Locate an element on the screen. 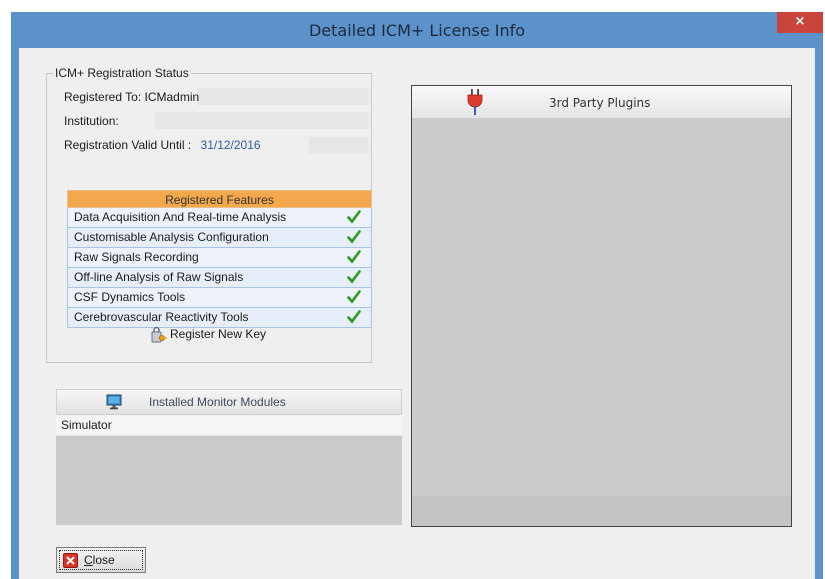 This screenshot has width=825, height=579. monitor-modules-header: Installed Monitor Modules is located at coordinates (229, 402).